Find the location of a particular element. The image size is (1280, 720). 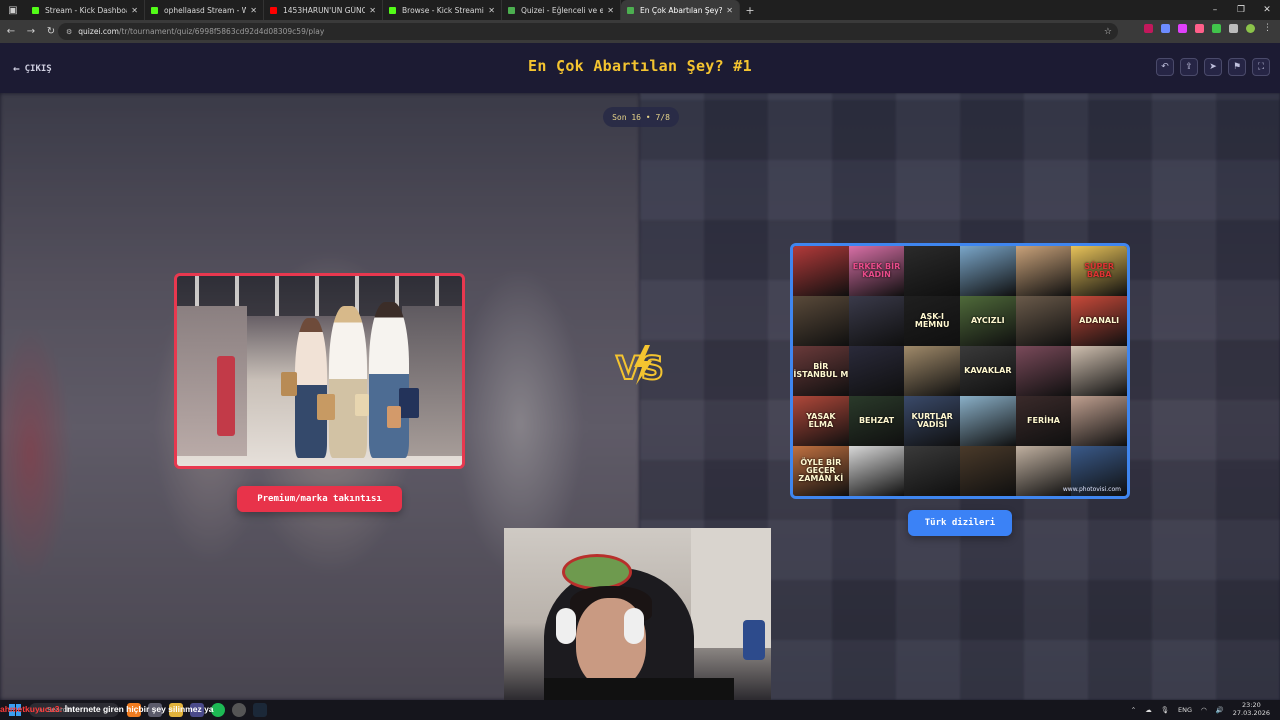

clock: 23:20 27.03.2026 is located at coordinates (1251, 709).